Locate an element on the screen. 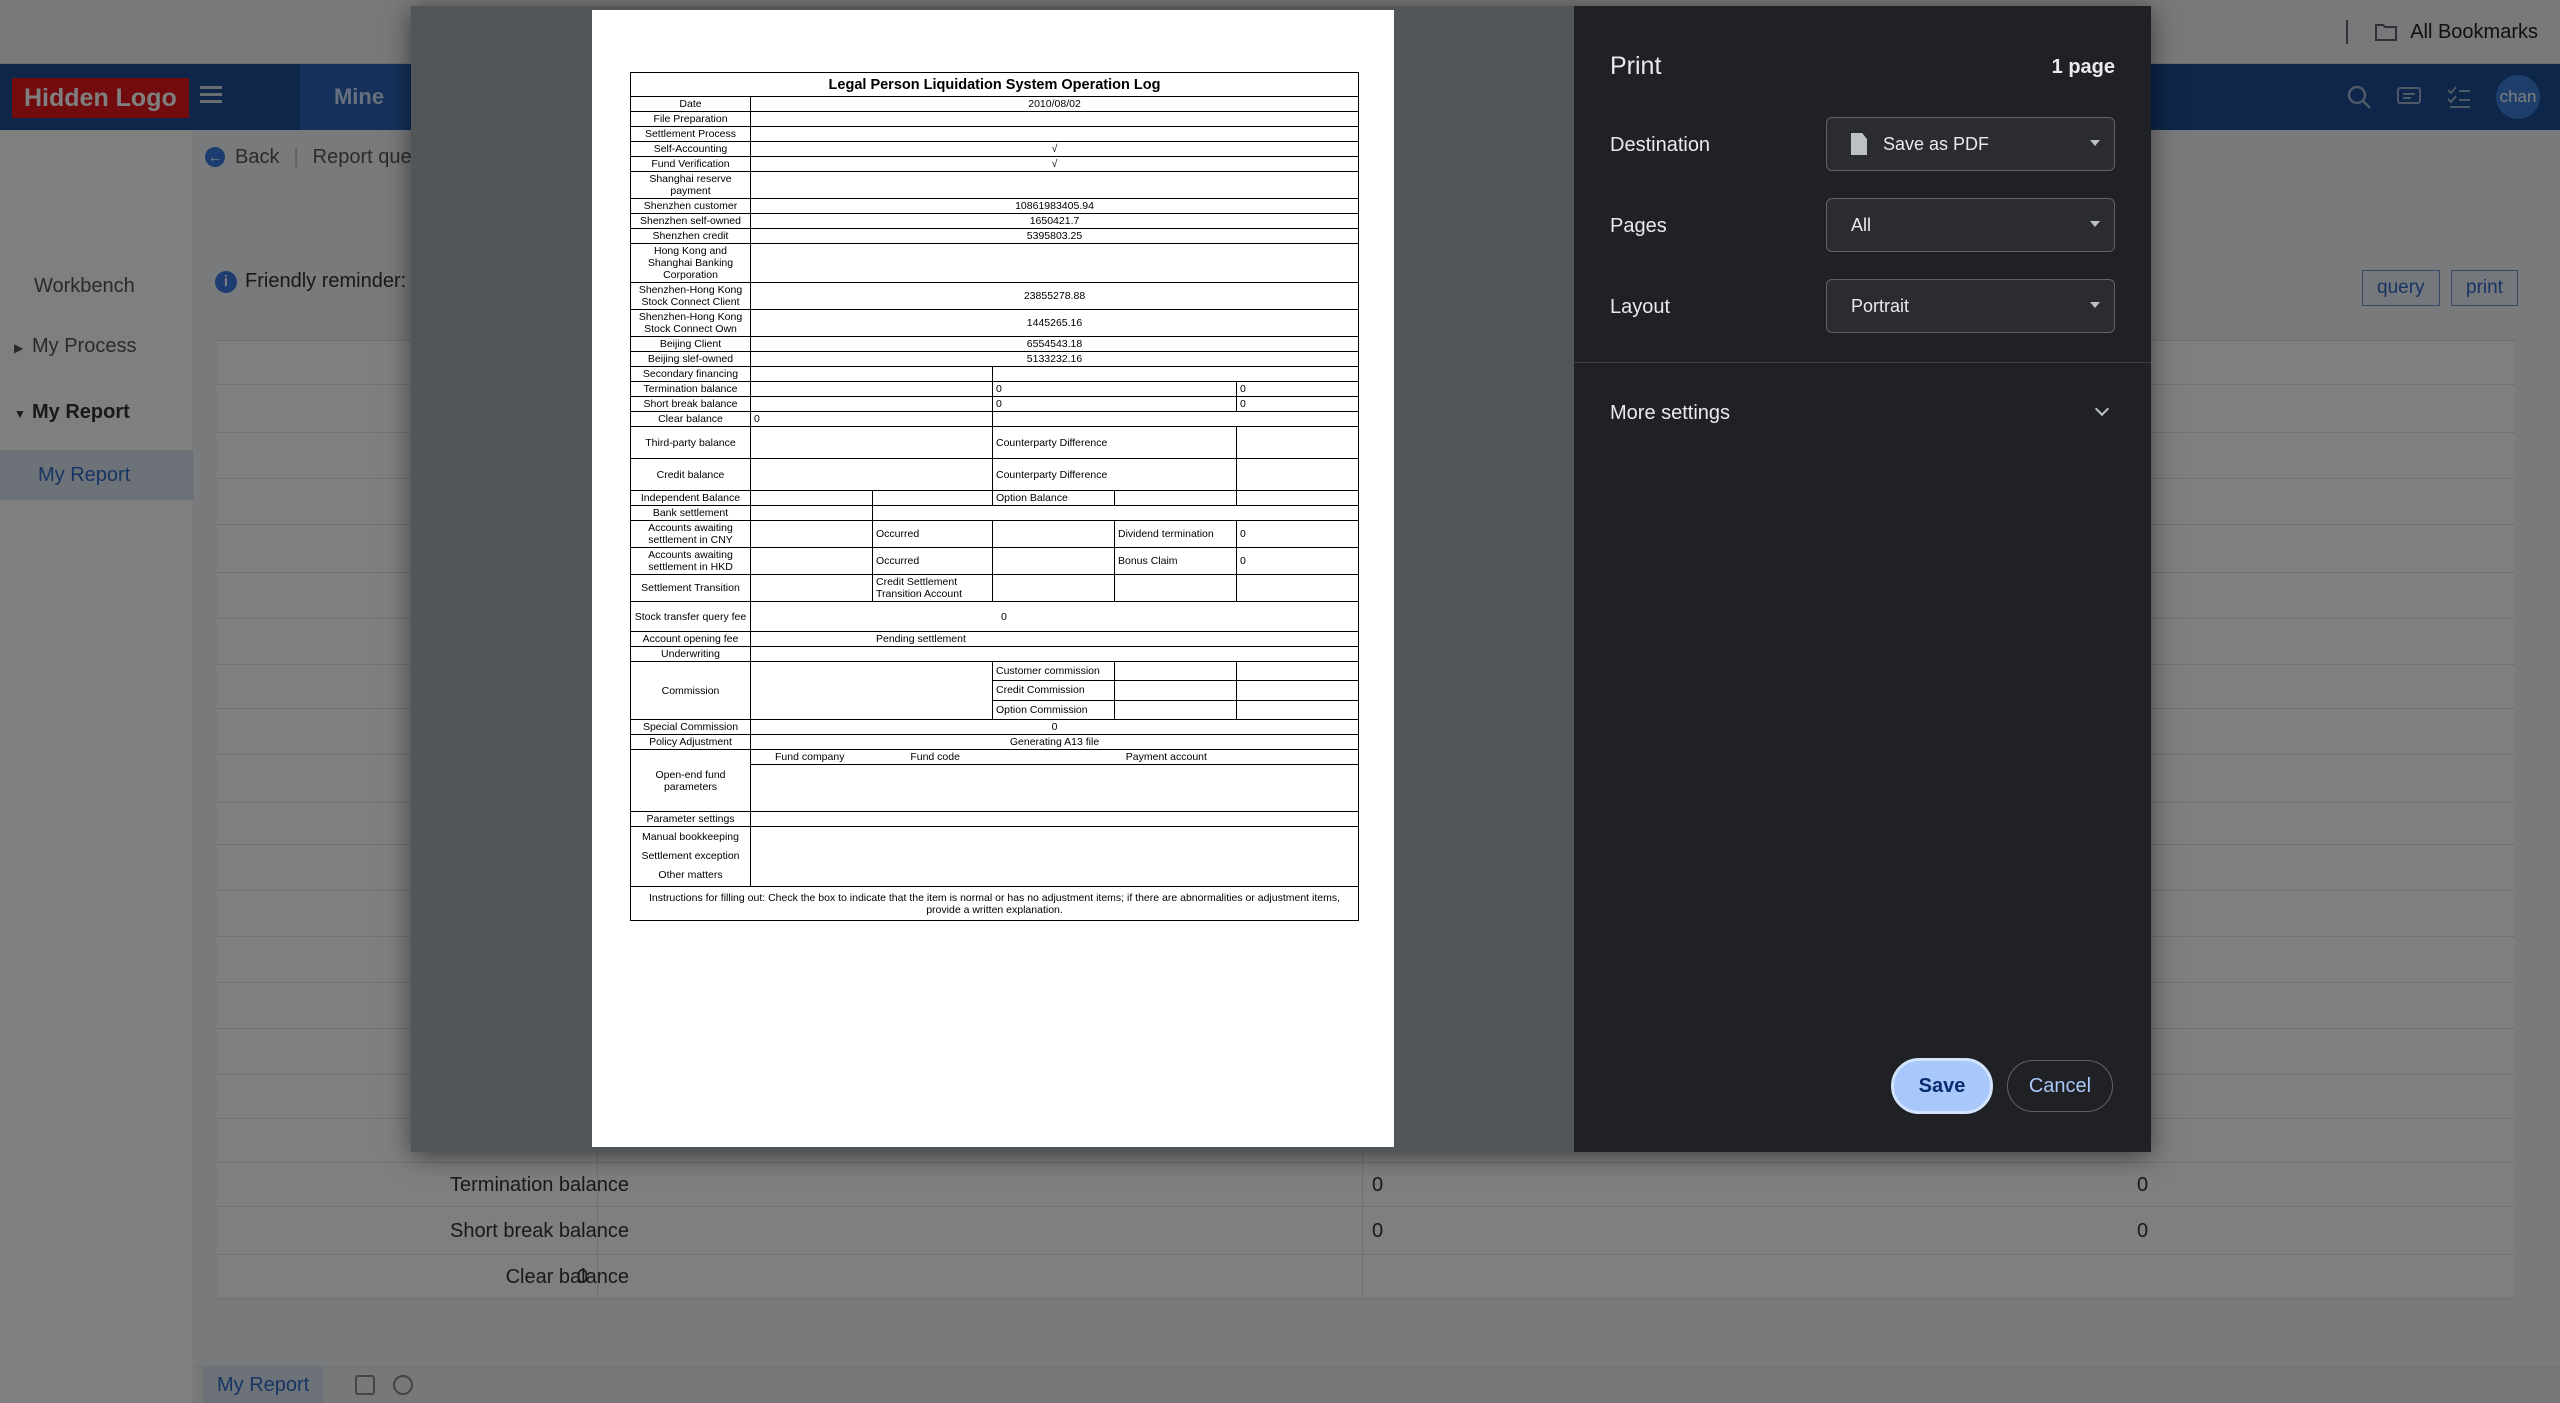  log-label: Accounts awaiting settlement in CNY is located at coordinates (690, 534).